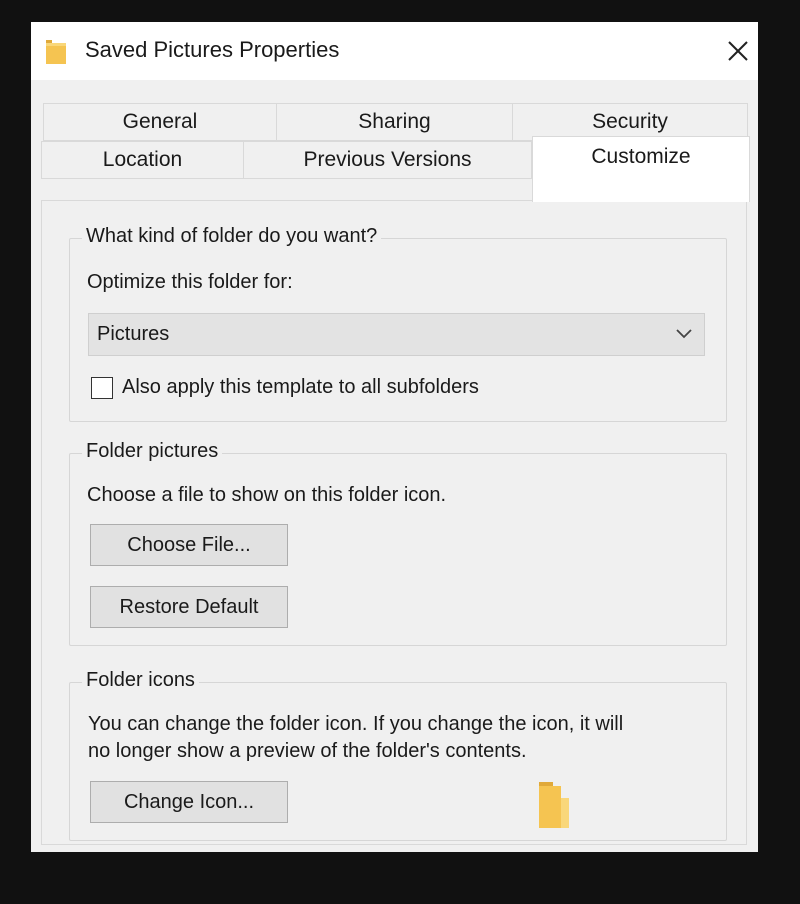  I want to click on close-button, so click(738, 51).